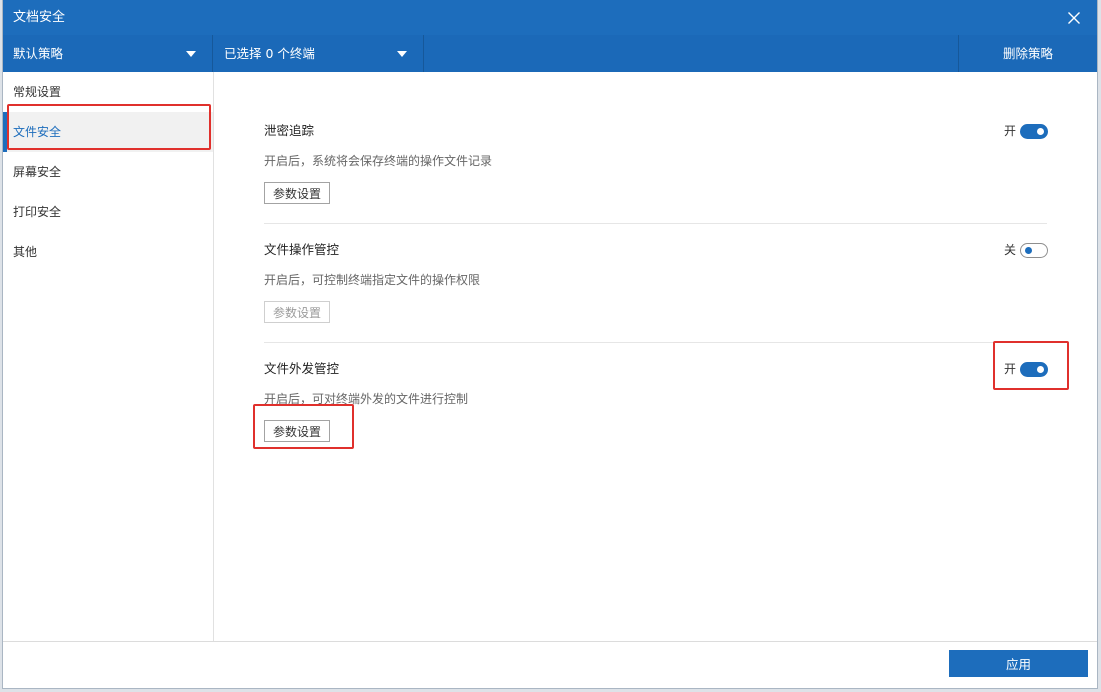 The height and width of the screenshot is (692, 1101). Describe the element at coordinates (550, 53) in the screenshot. I see `policy-toolbar: 默认策略 已选择 0 个终端 删除策略` at that location.